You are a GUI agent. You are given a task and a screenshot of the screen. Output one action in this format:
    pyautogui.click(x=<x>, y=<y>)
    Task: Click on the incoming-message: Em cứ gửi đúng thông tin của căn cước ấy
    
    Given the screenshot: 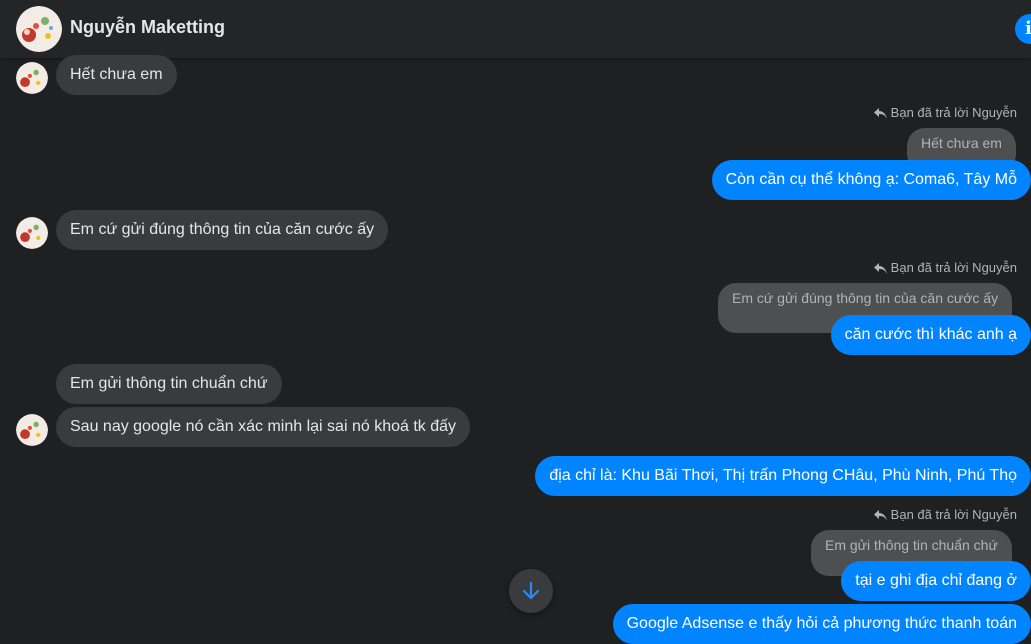 What is the action you would take?
    pyautogui.click(x=222, y=230)
    